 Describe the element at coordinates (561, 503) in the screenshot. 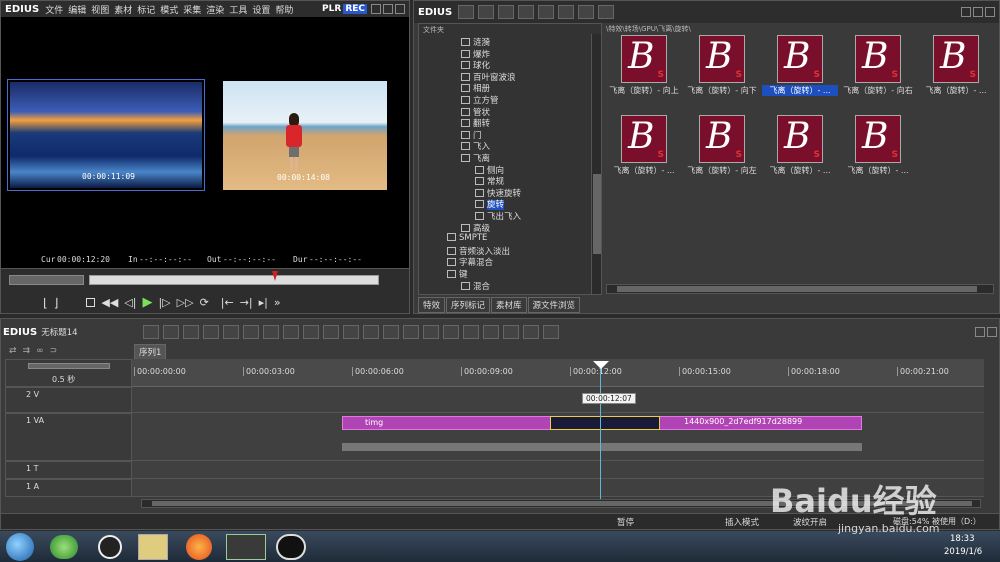

I see `timeline-hscrollbar` at that location.